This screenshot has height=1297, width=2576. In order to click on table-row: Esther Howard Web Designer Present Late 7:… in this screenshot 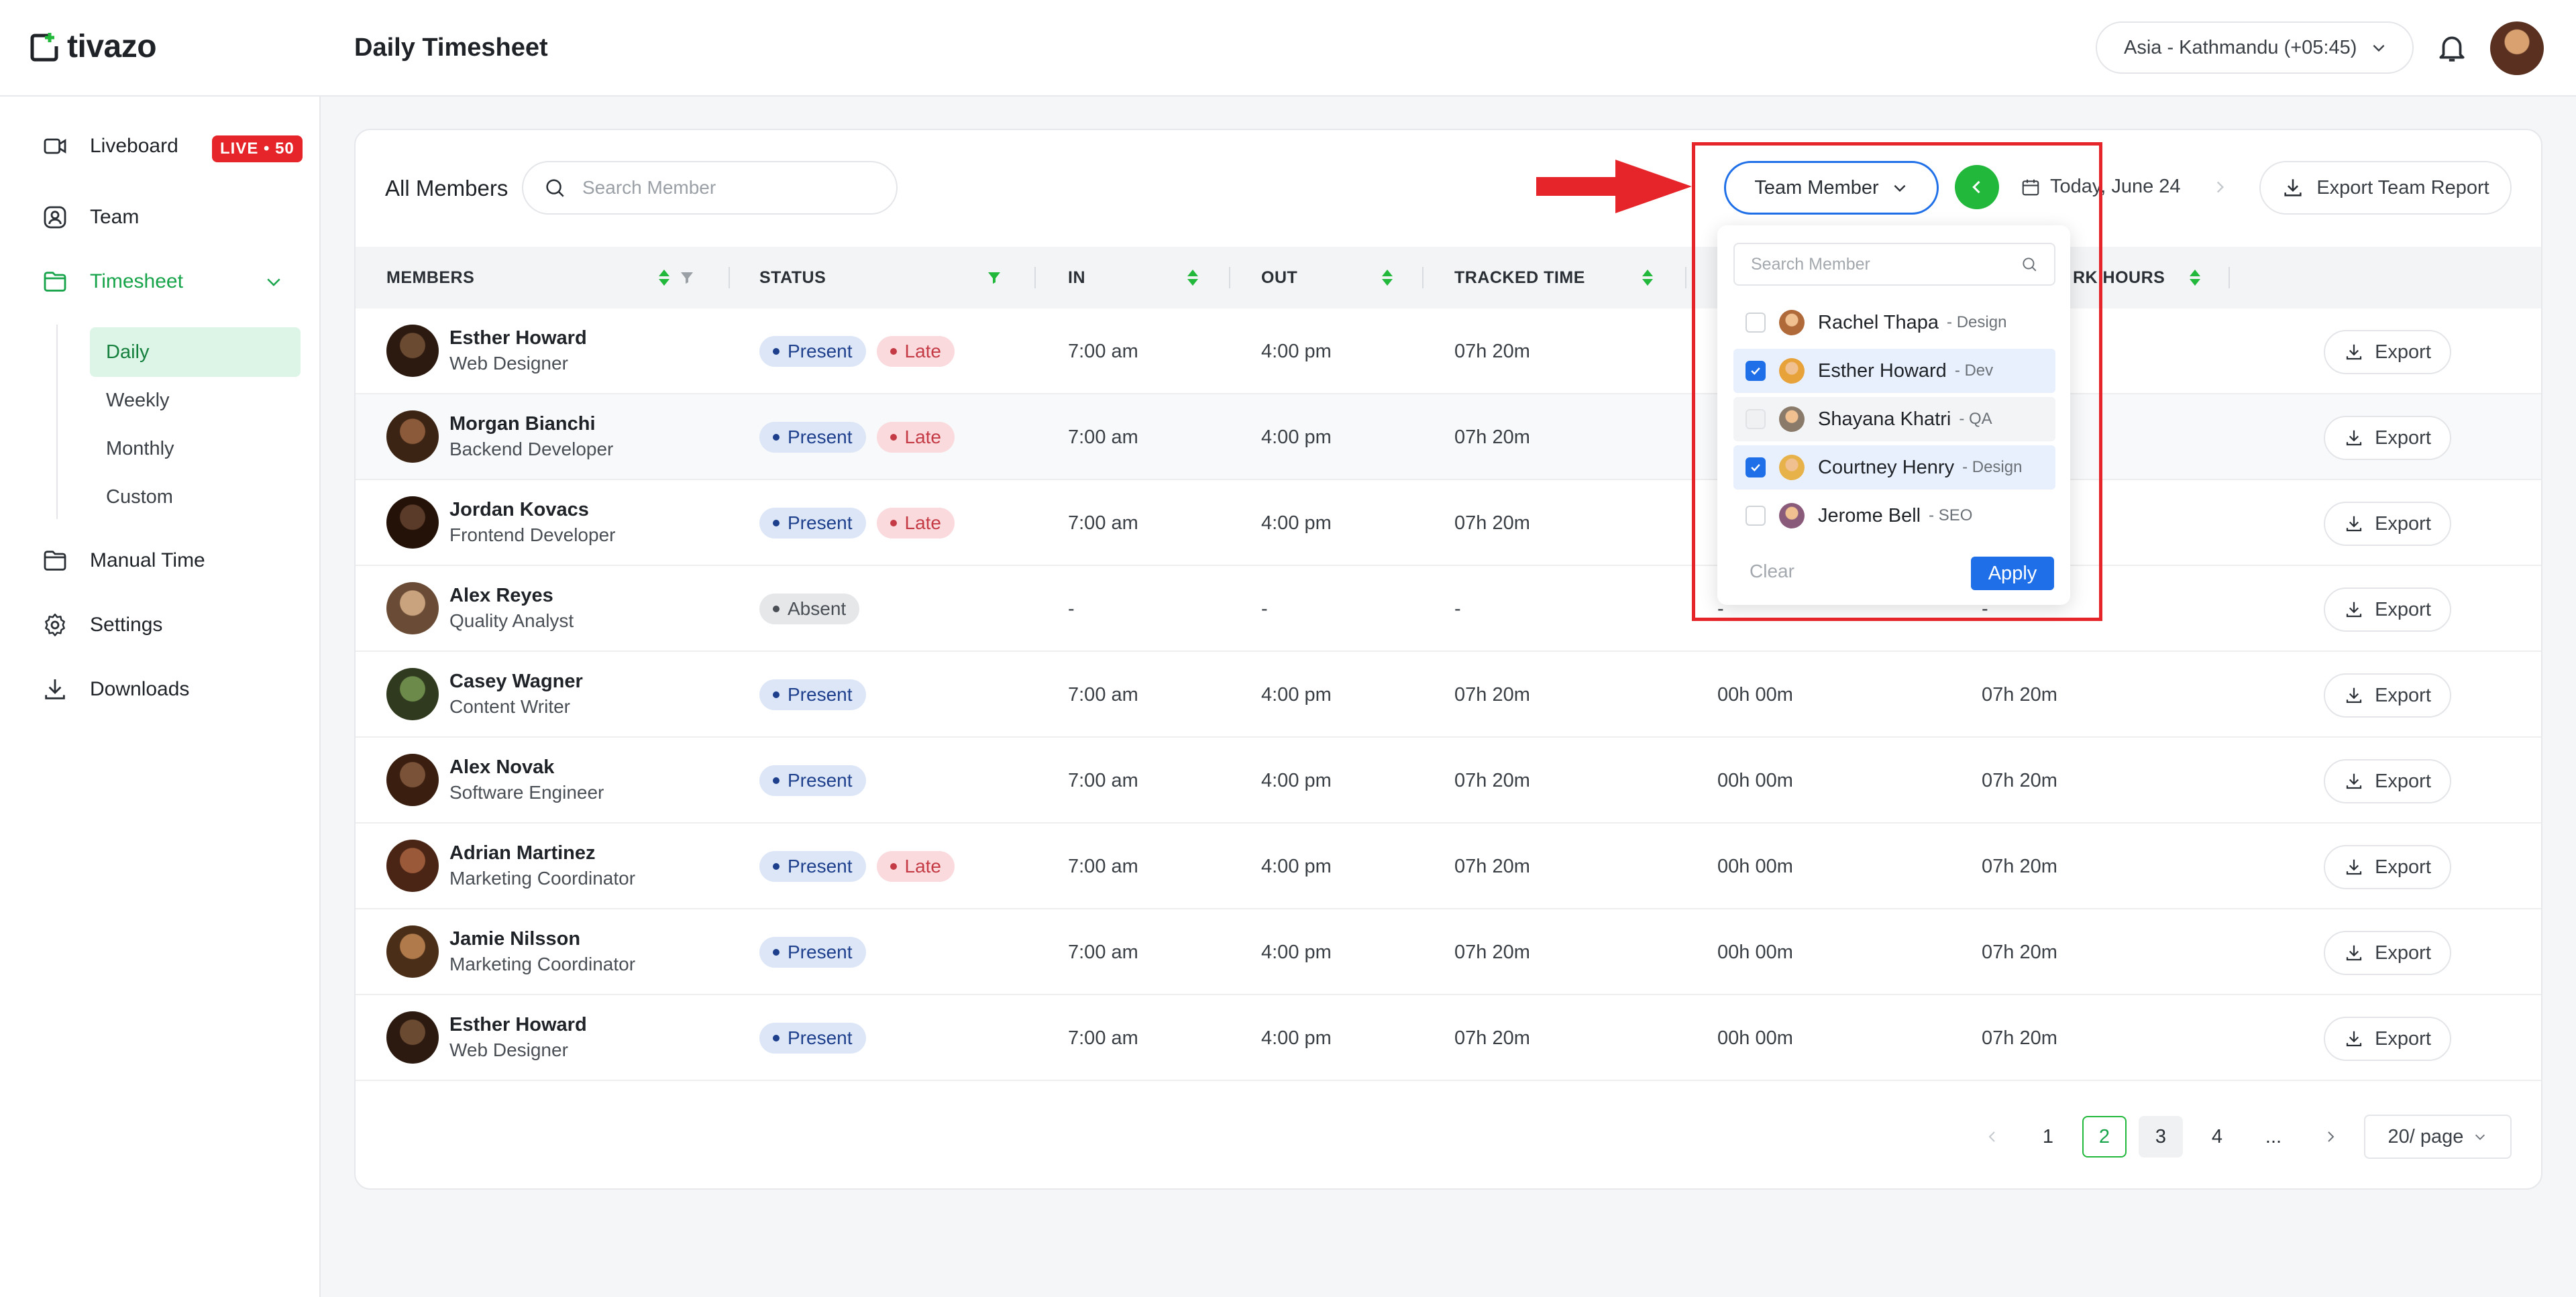, I will do `click(1448, 351)`.